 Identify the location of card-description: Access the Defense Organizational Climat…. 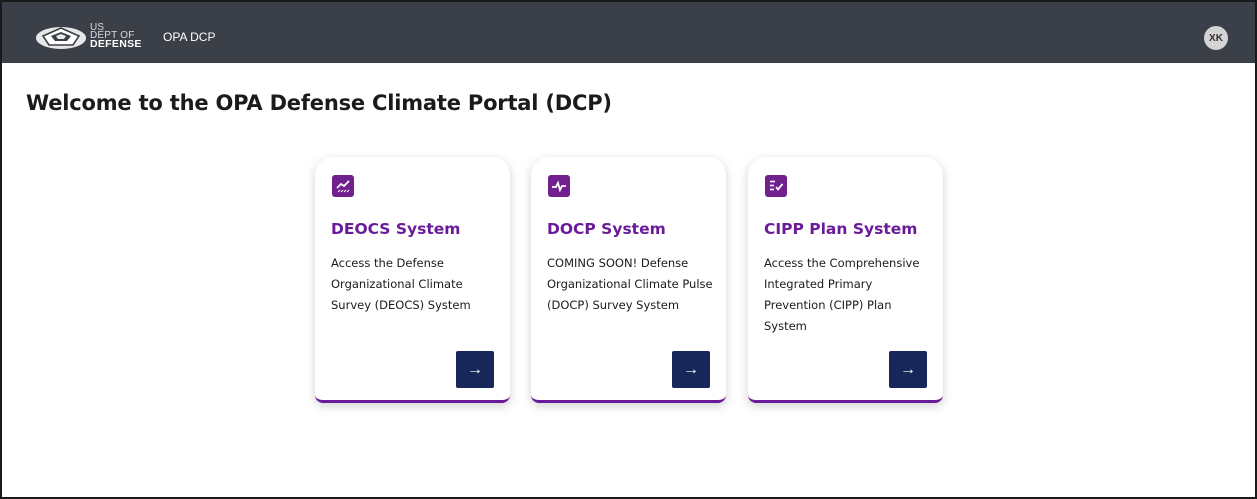
(401, 284).